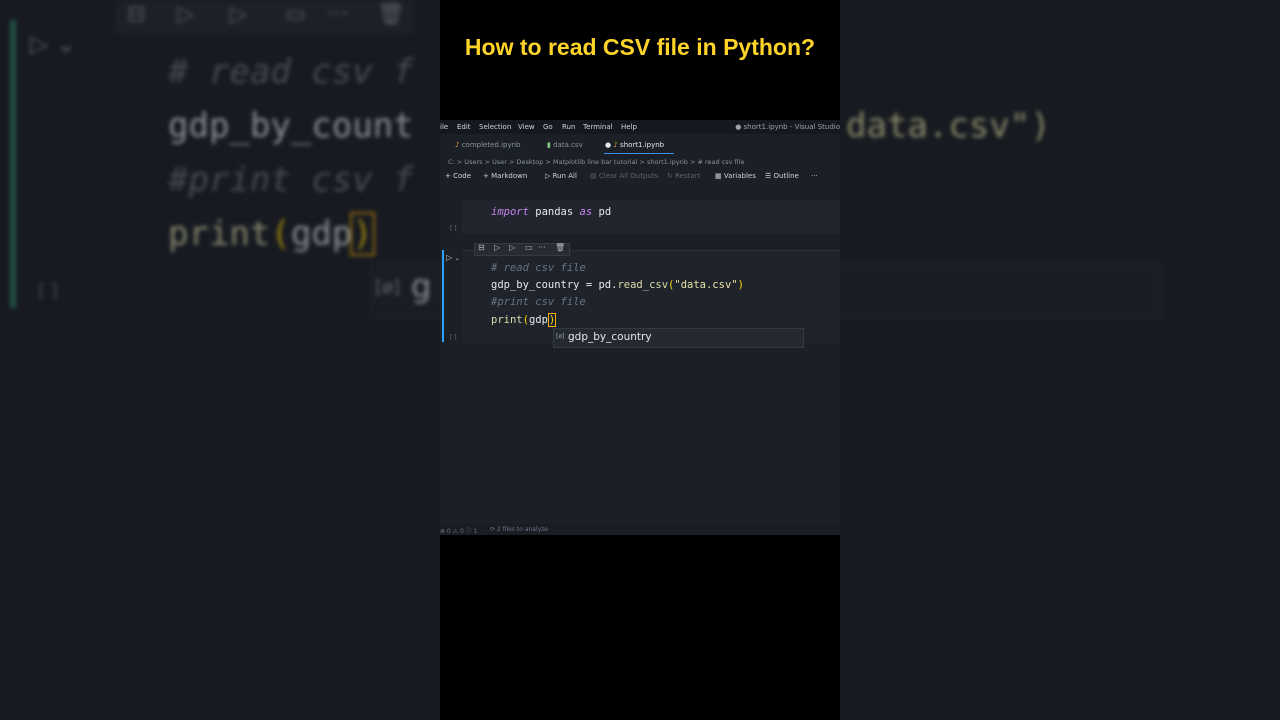 The width and height of the screenshot is (1280, 720). I want to click on outline-button: ☰ Outline, so click(782, 176).